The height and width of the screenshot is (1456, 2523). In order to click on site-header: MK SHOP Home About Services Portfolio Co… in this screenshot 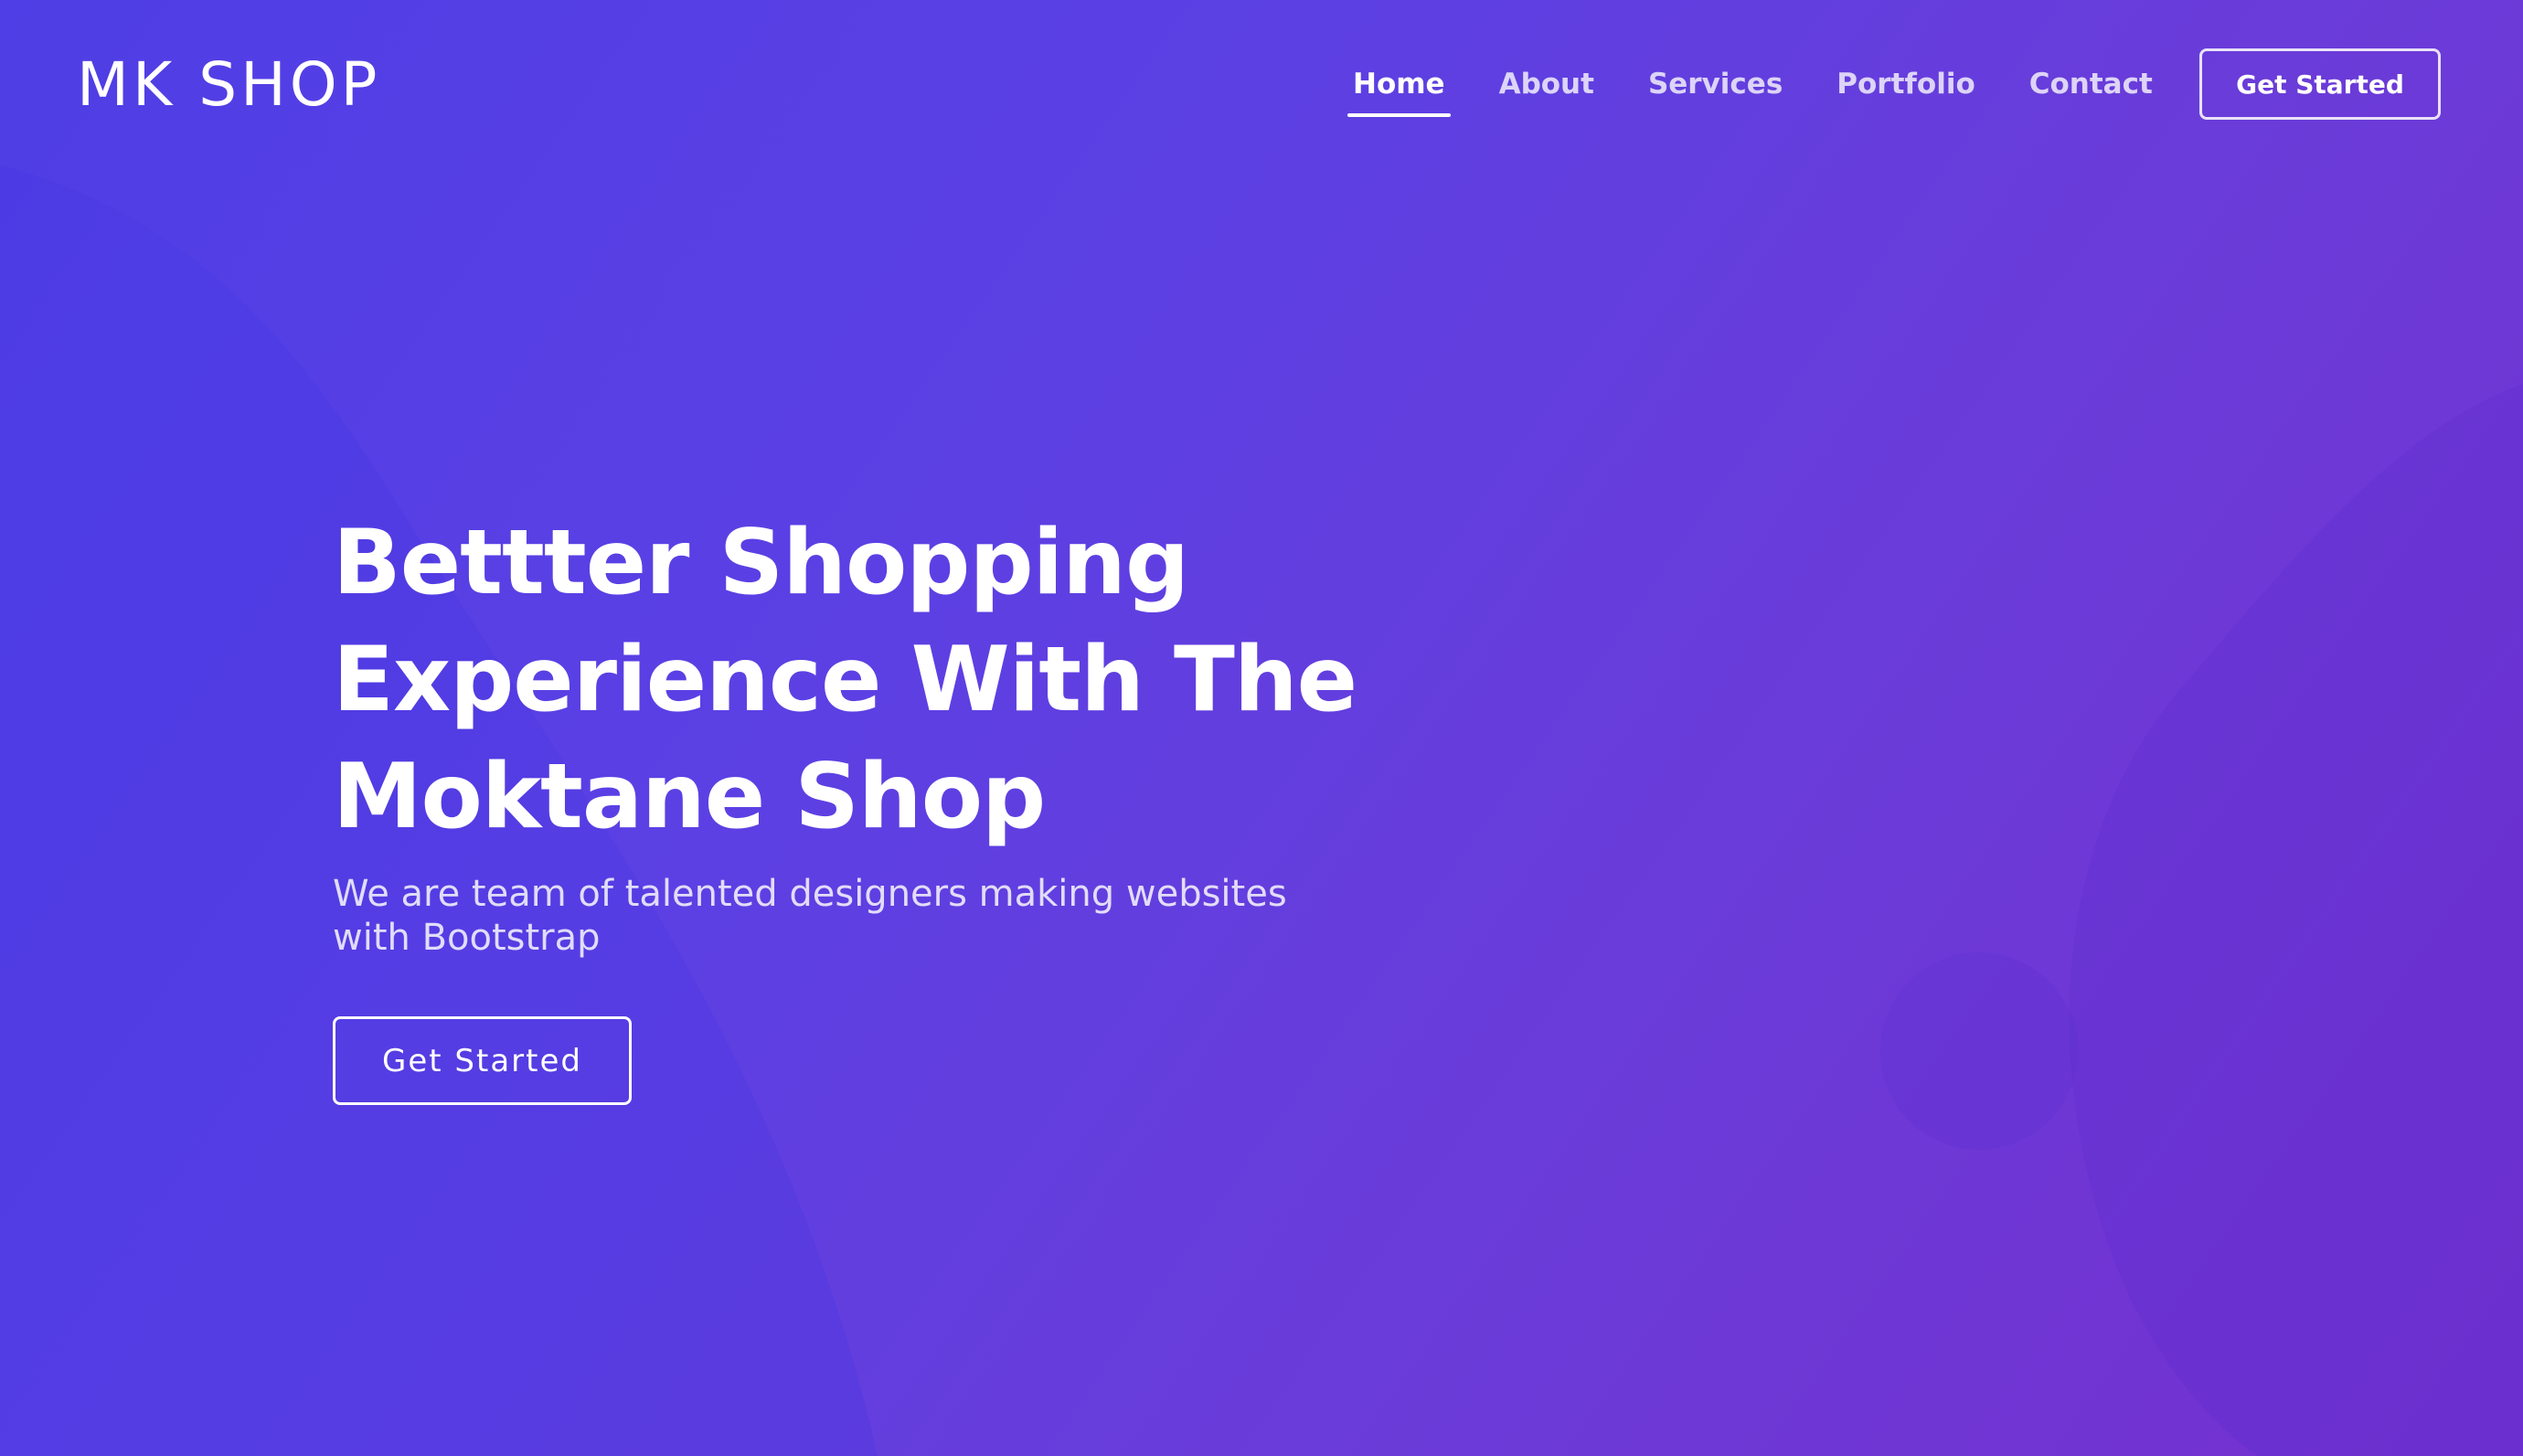, I will do `click(1262, 87)`.